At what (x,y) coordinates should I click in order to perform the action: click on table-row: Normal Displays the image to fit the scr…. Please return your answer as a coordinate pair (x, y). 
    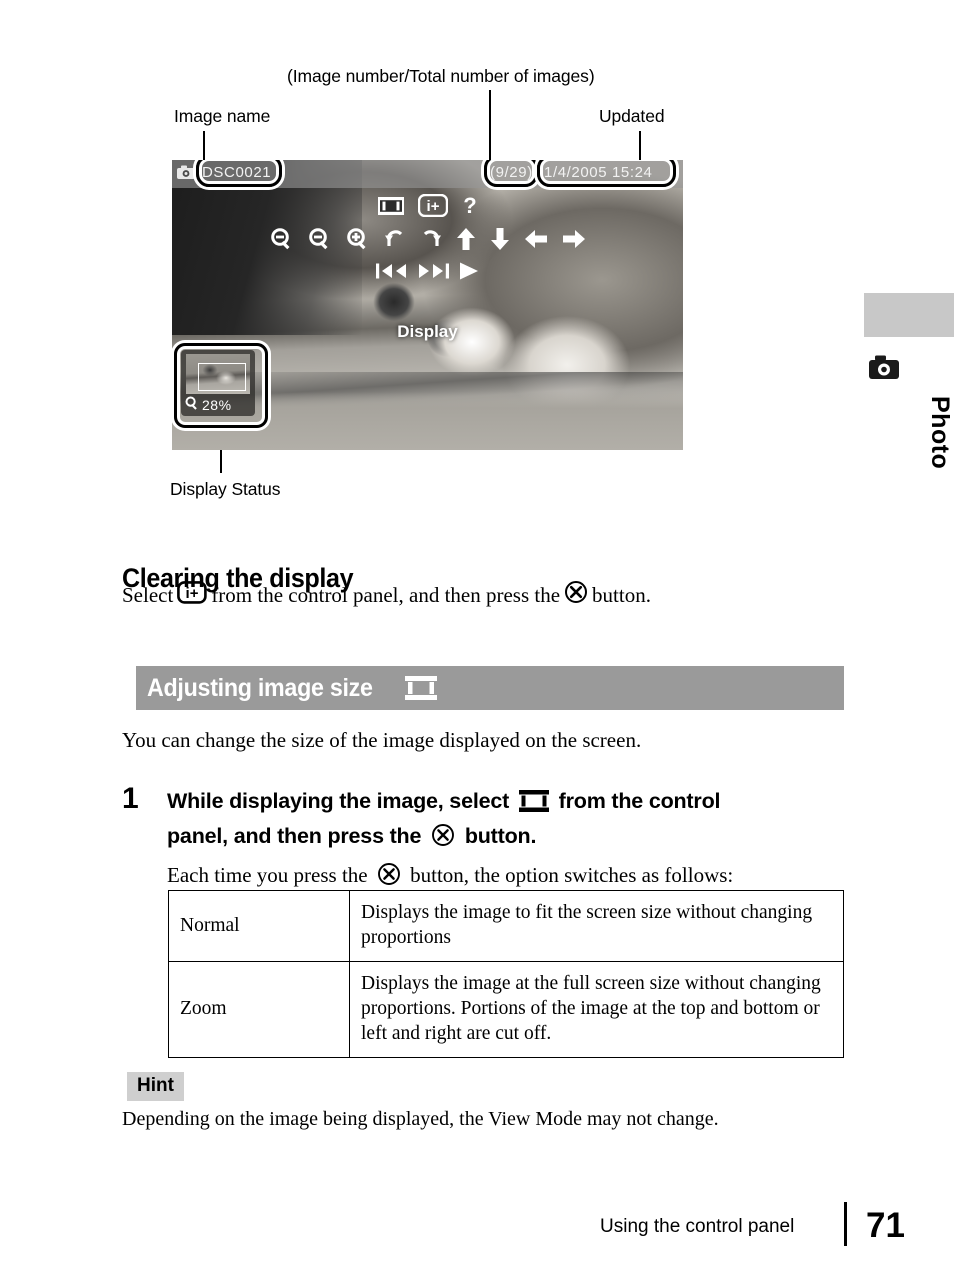
    Looking at the image, I should click on (506, 926).